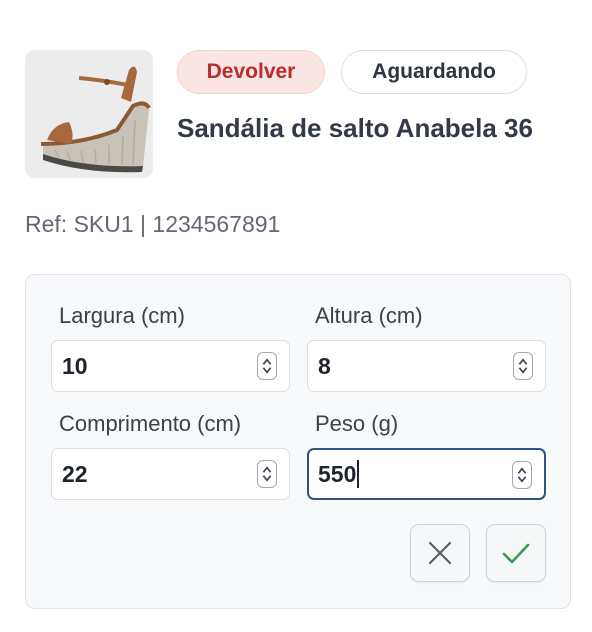 This screenshot has height=632, width=592. Describe the element at coordinates (357, 423) in the screenshot. I see `weight-label: Peso (g)` at that location.